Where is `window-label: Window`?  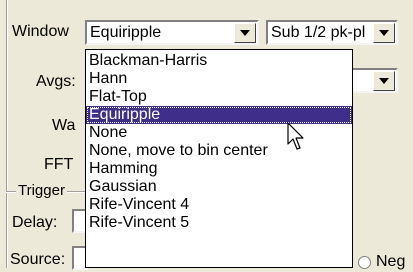 window-label: Window is located at coordinates (40, 31).